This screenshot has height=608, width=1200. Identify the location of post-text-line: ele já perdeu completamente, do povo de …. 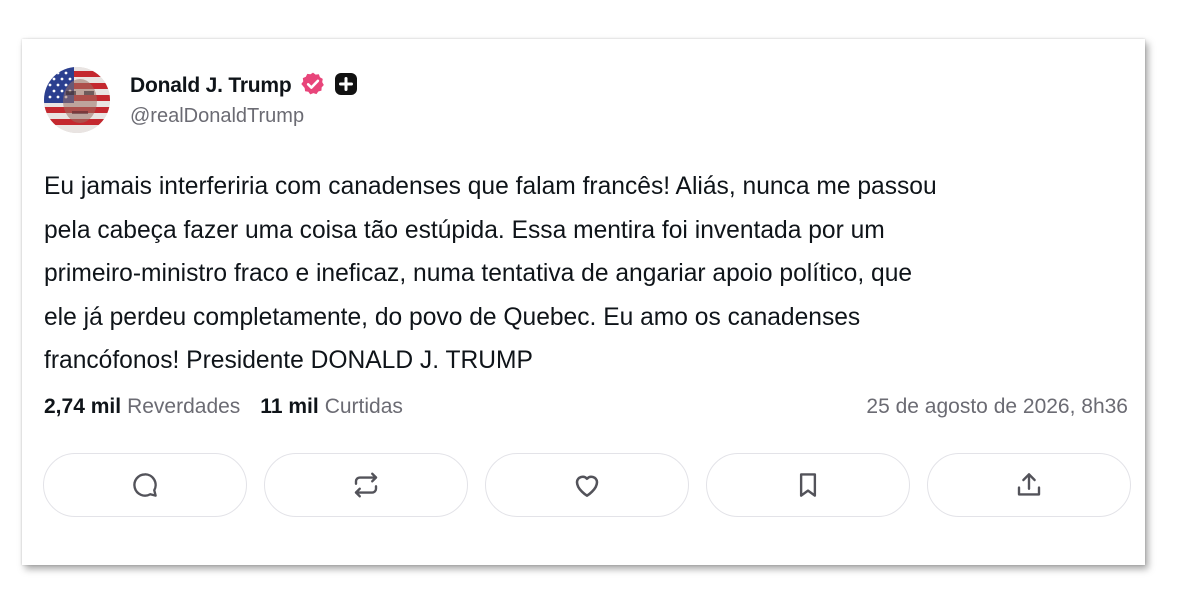
(452, 317).